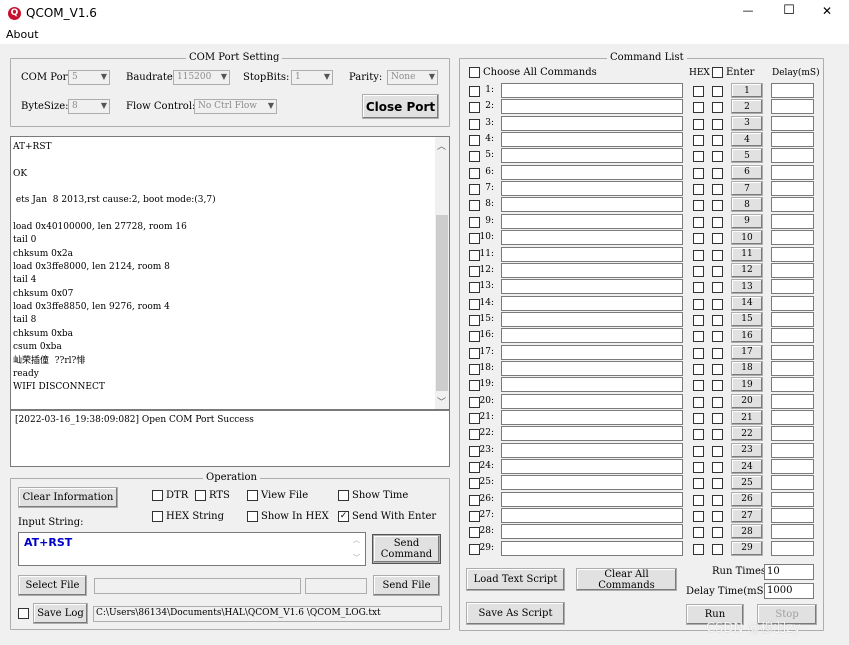  I want to click on command-send-button: 29, so click(747, 548).